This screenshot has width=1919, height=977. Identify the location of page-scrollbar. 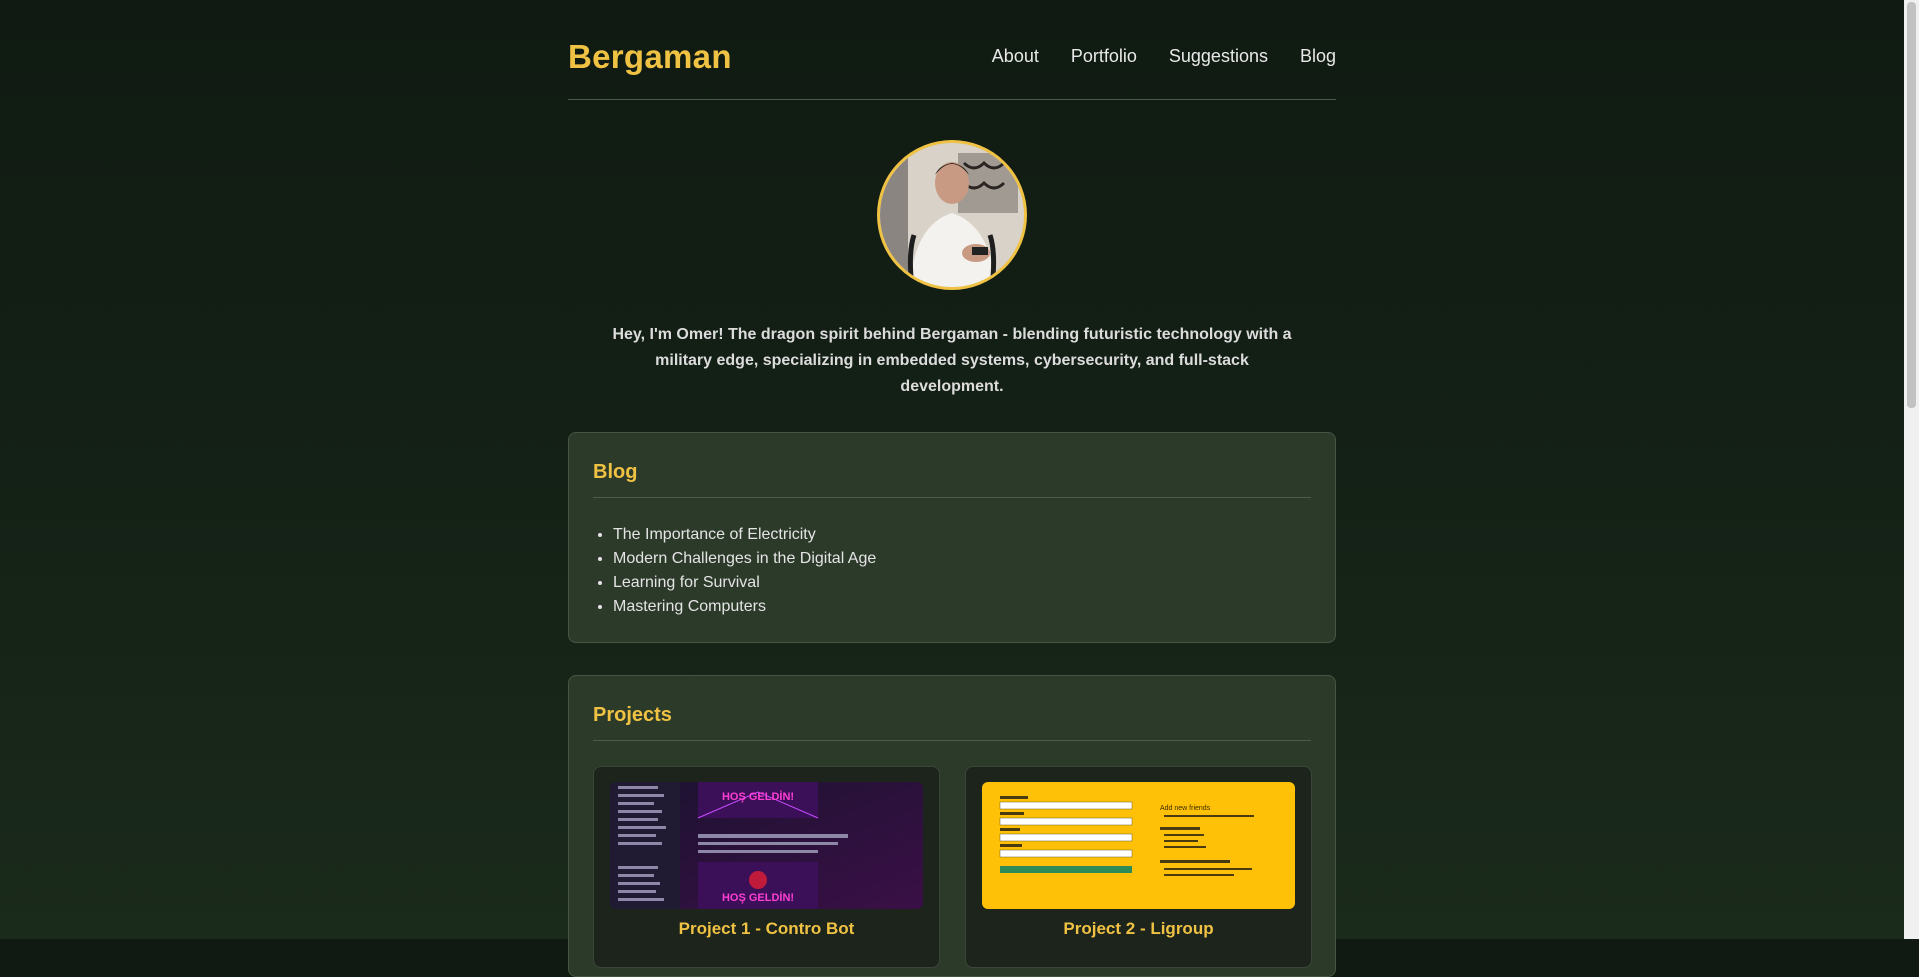
(1911, 469).